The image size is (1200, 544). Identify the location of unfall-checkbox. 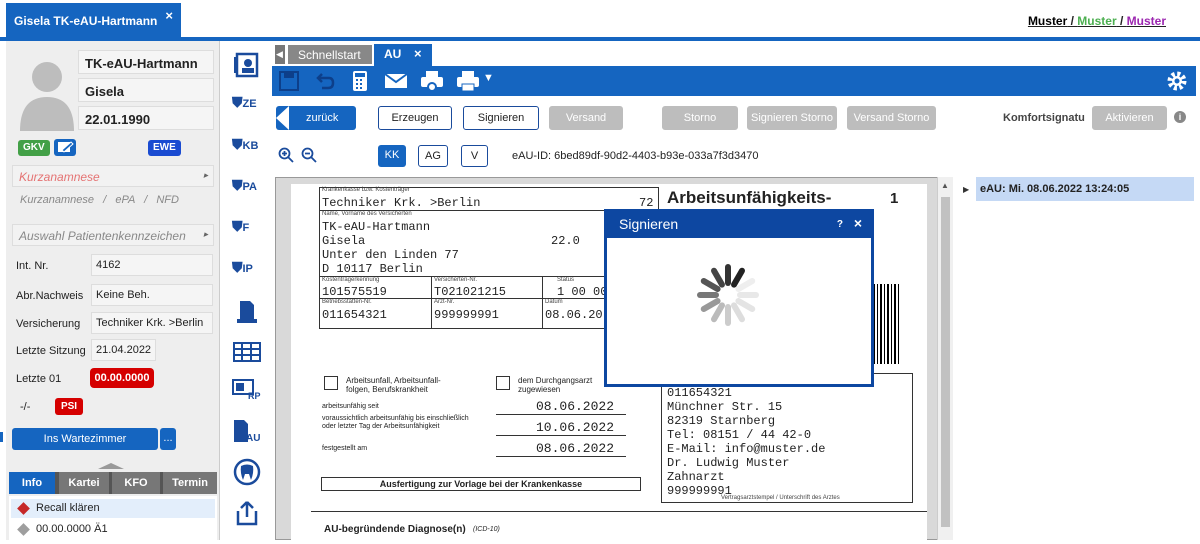
(331, 383).